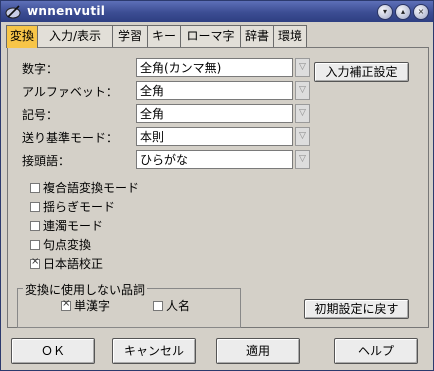 This screenshot has width=434, height=371. Describe the element at coordinates (73, 226) in the screenshot. I see `rendaku-mode-label: 連濁モード` at that location.